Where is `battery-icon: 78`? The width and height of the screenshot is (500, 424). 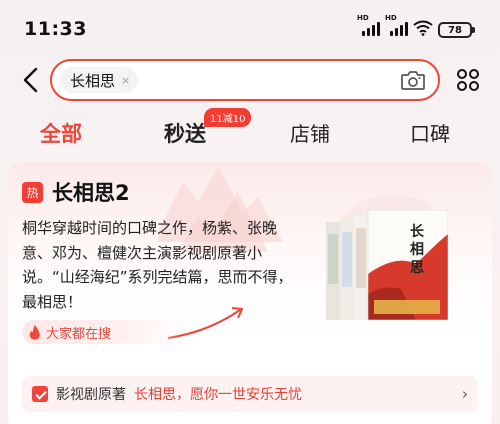
battery-icon: 78 is located at coordinates (456, 30).